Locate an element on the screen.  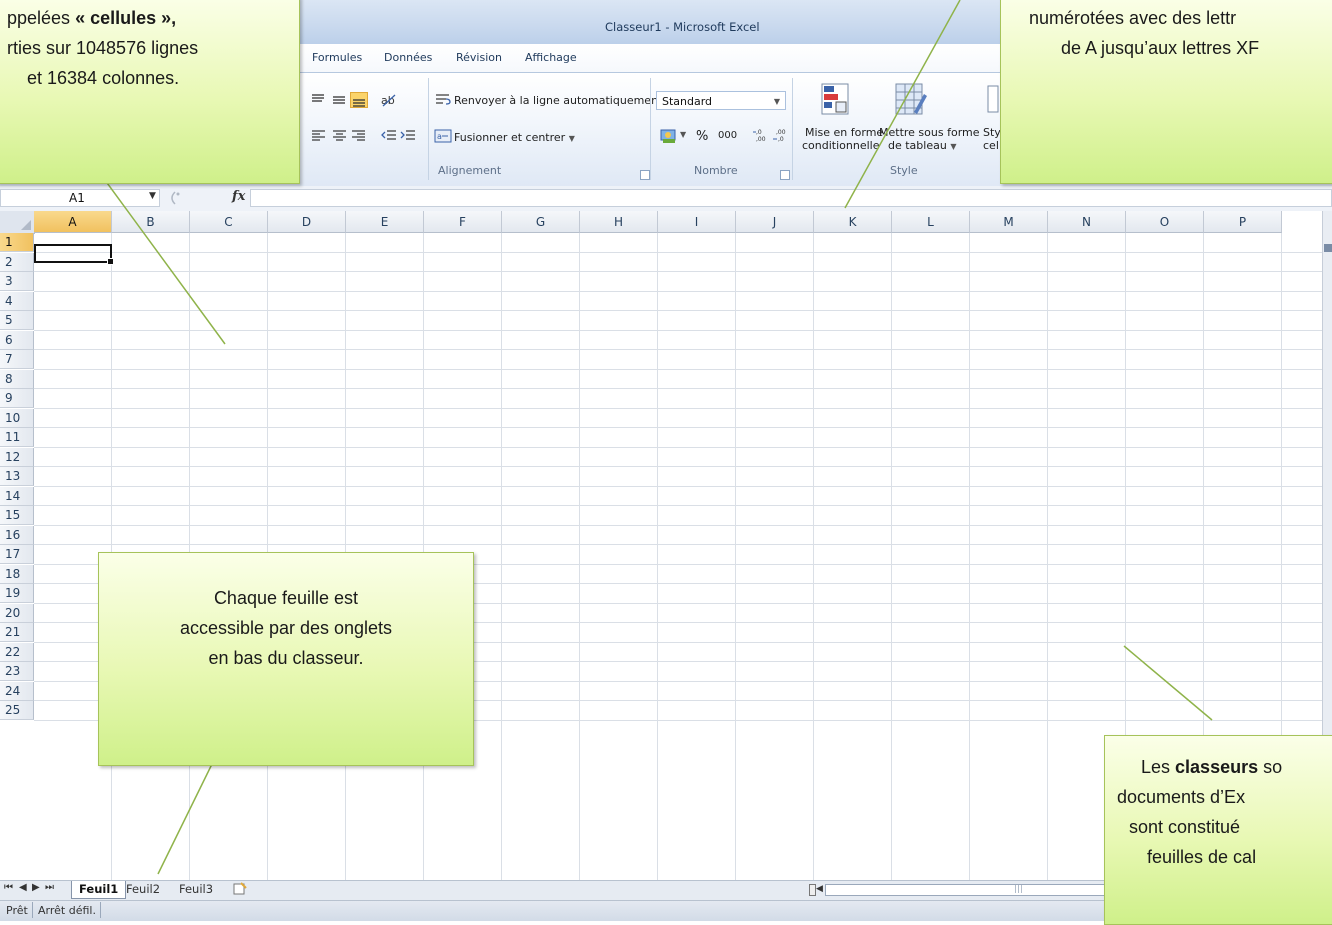
number-format-select: Standard ▼ is located at coordinates (721, 100).